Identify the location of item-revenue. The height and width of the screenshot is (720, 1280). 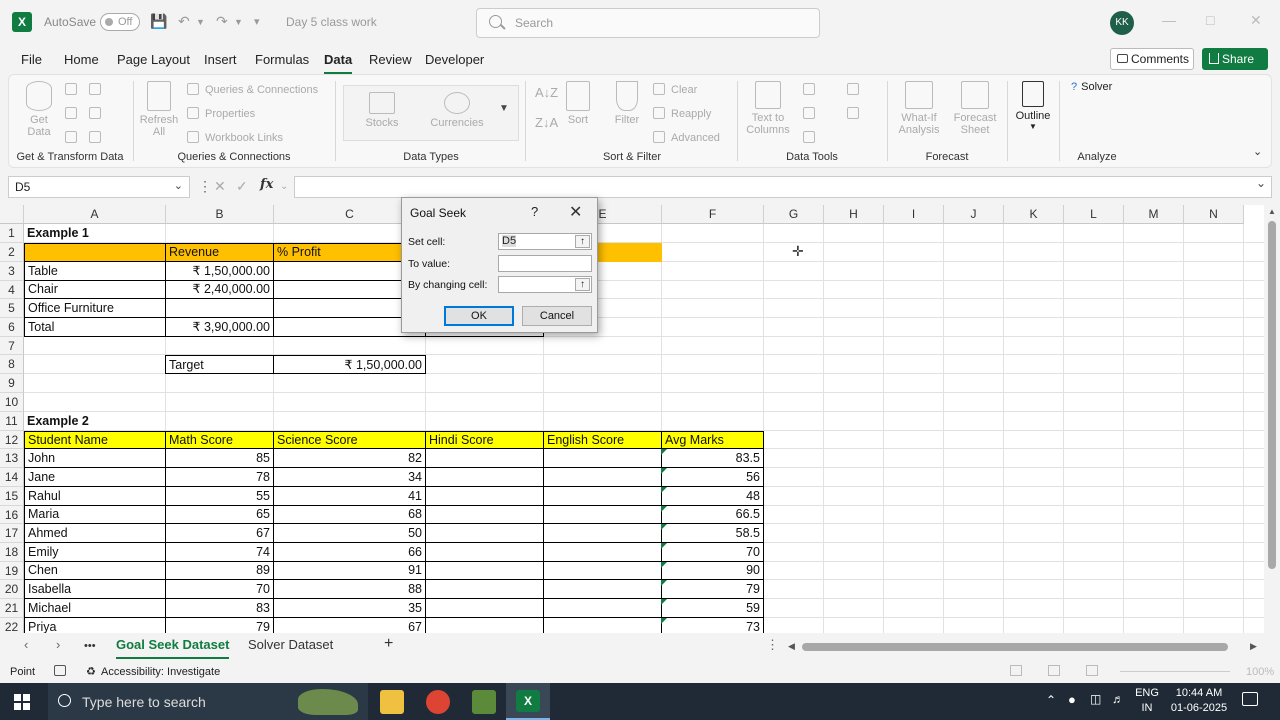
(219, 308).